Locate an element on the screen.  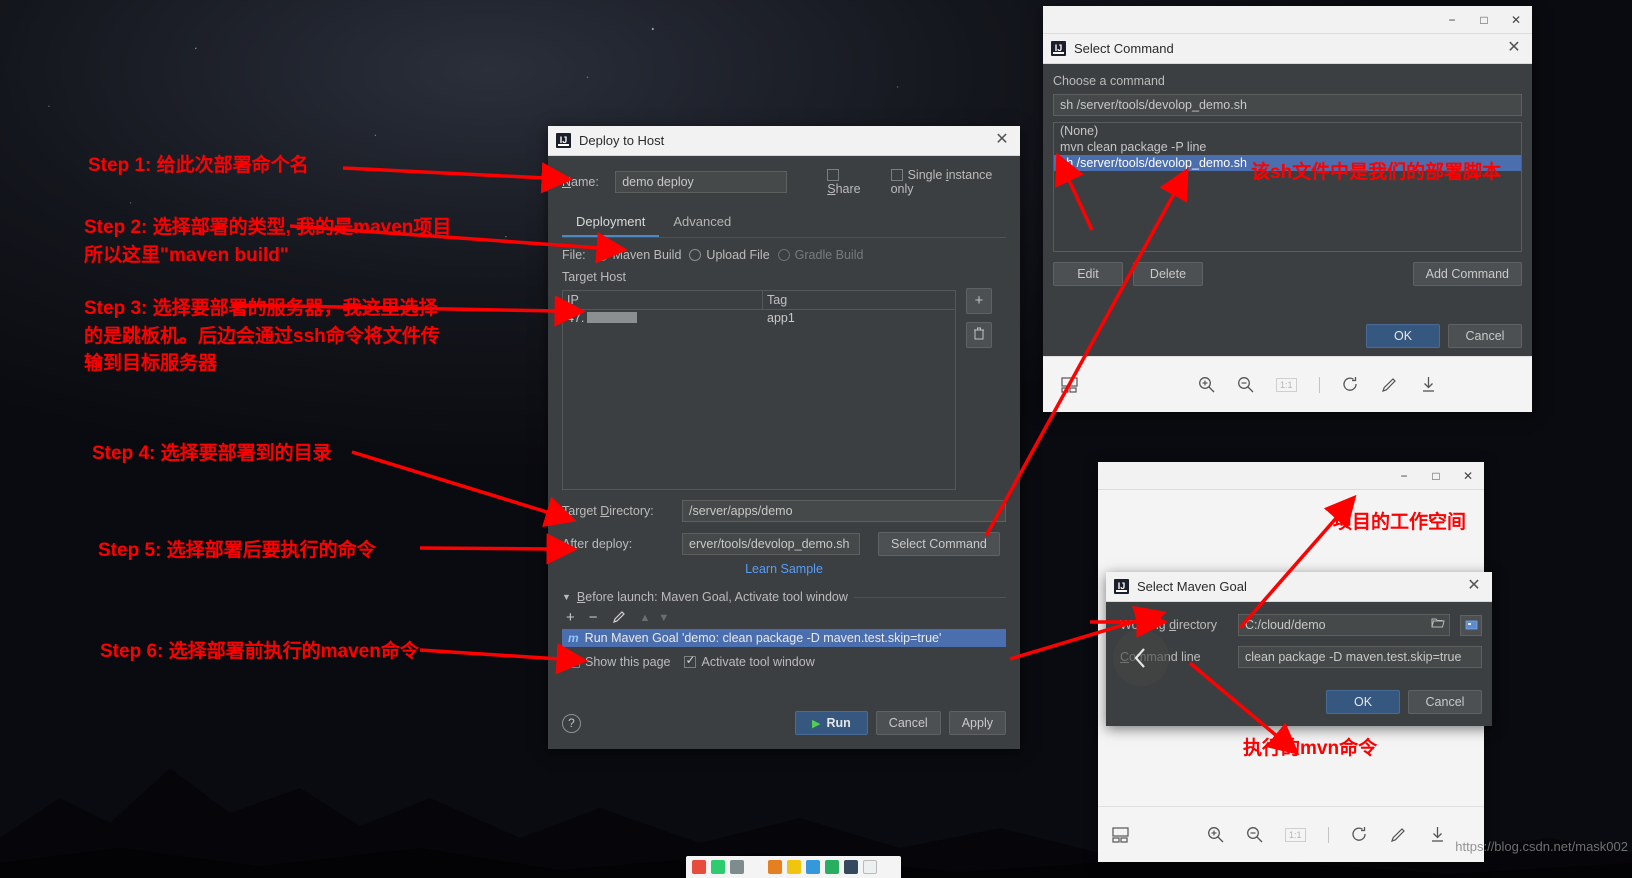
radio-maven-build: Maven Build is located at coordinates (638, 255).